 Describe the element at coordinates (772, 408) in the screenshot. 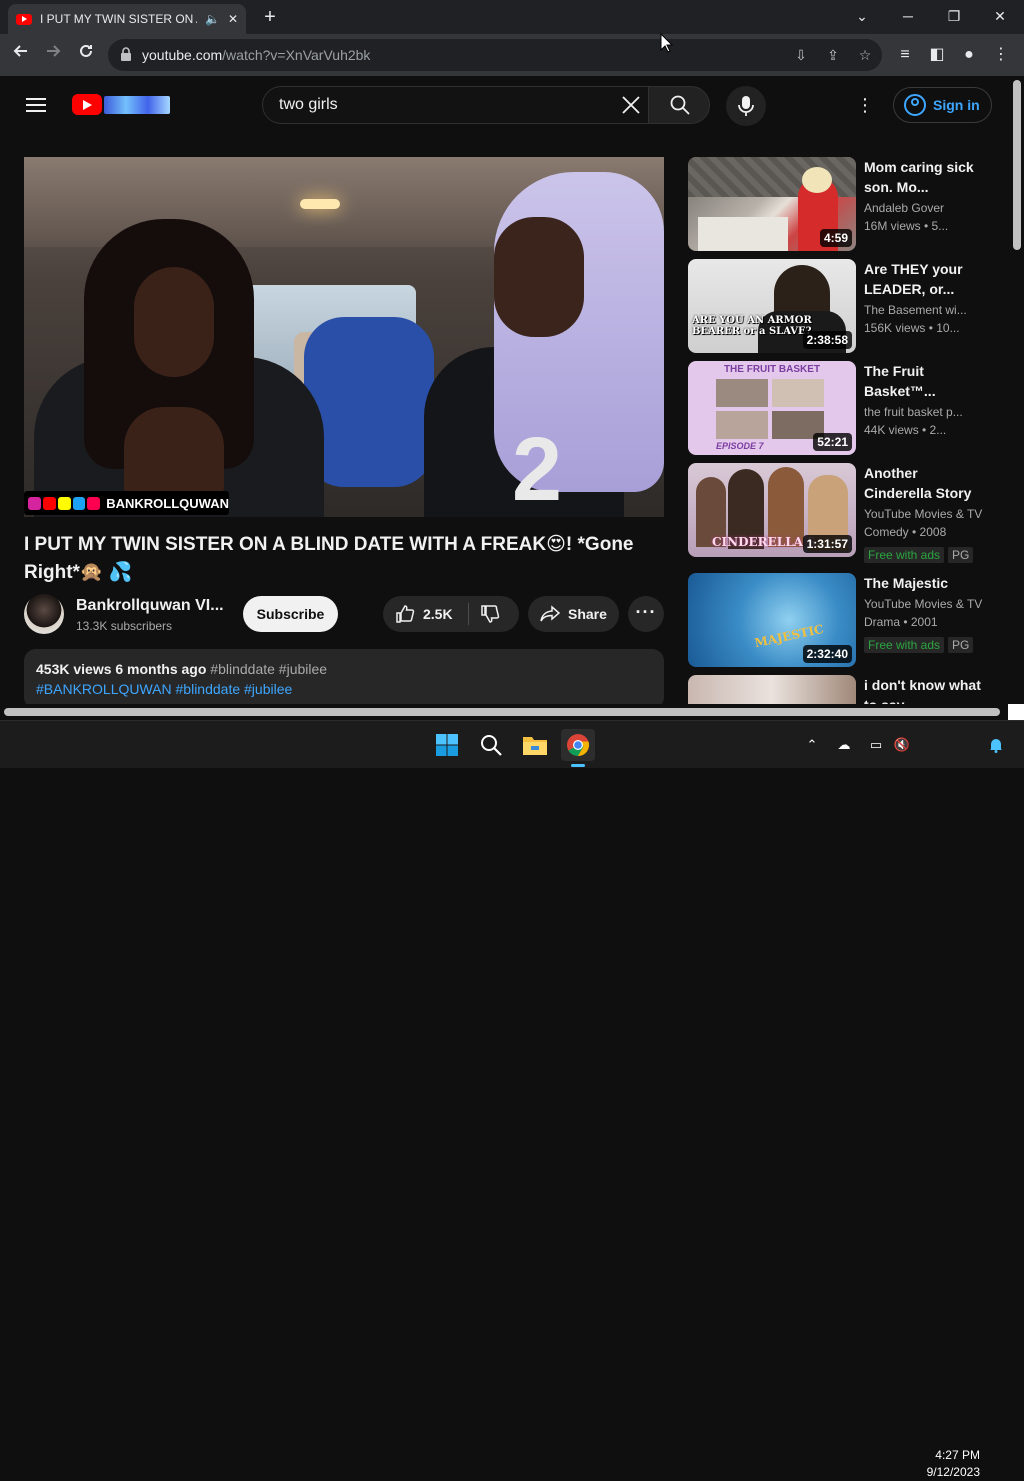

I see `recommendation-thumbnail: THE FRUIT BASKET EPISODE 7 52:21` at that location.